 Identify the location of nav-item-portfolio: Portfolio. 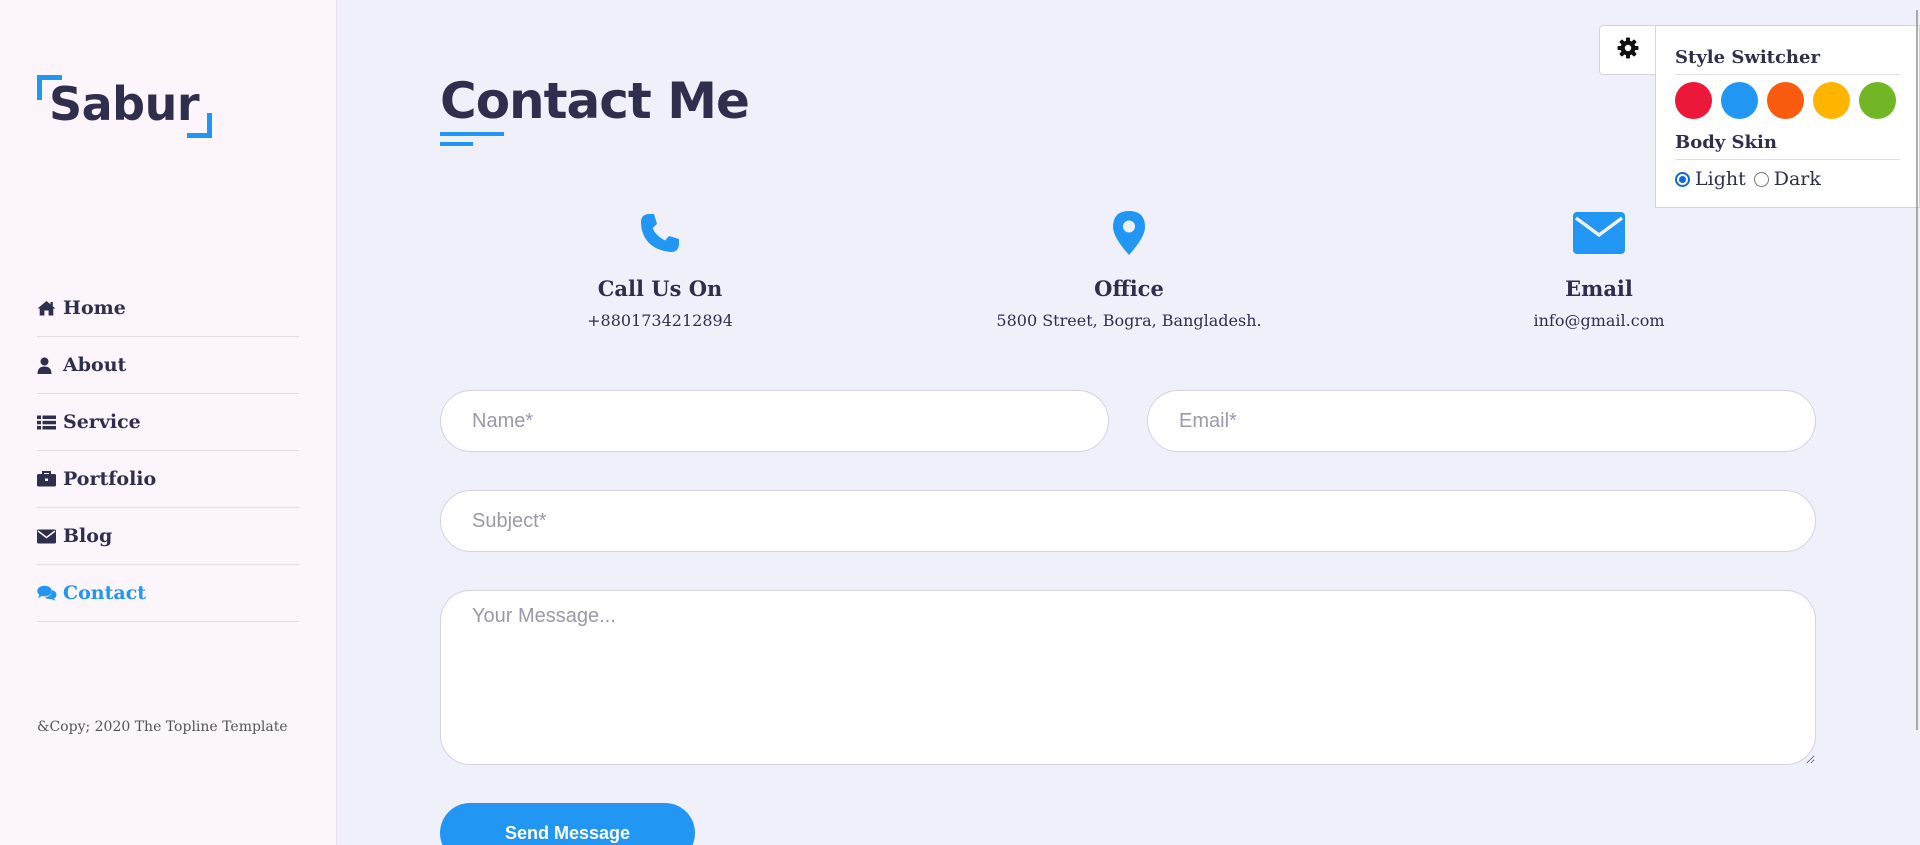
(168, 479).